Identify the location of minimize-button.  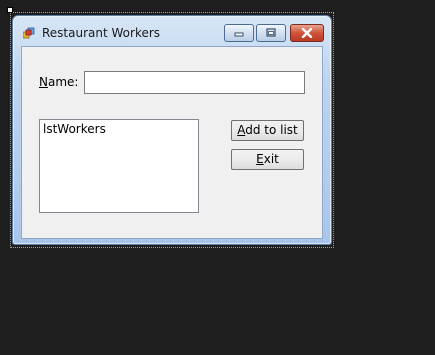
(239, 33).